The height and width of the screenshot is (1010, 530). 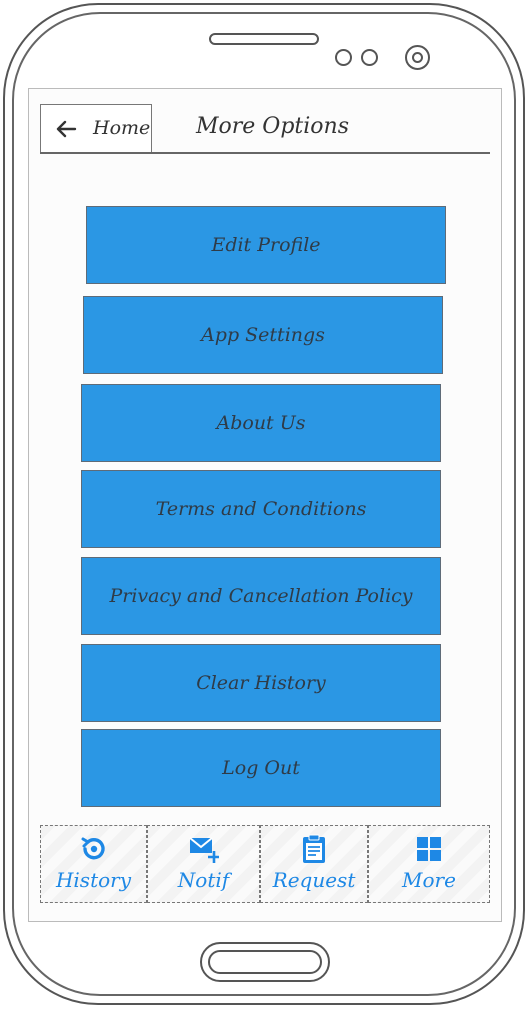 I want to click on tab-notif: Notif, so click(x=203, y=864).